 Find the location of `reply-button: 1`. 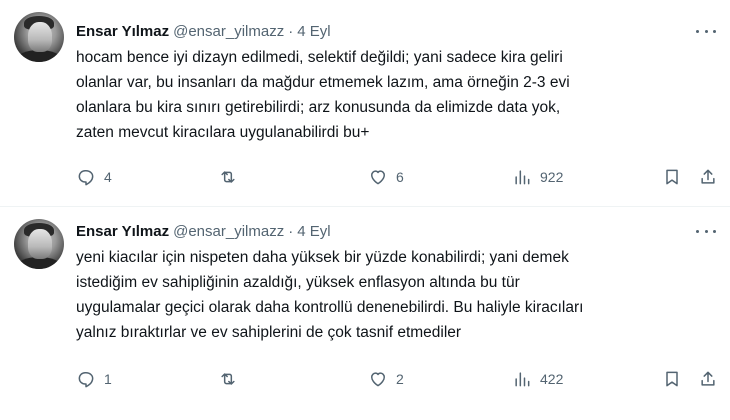

reply-button: 1 is located at coordinates (94, 379).